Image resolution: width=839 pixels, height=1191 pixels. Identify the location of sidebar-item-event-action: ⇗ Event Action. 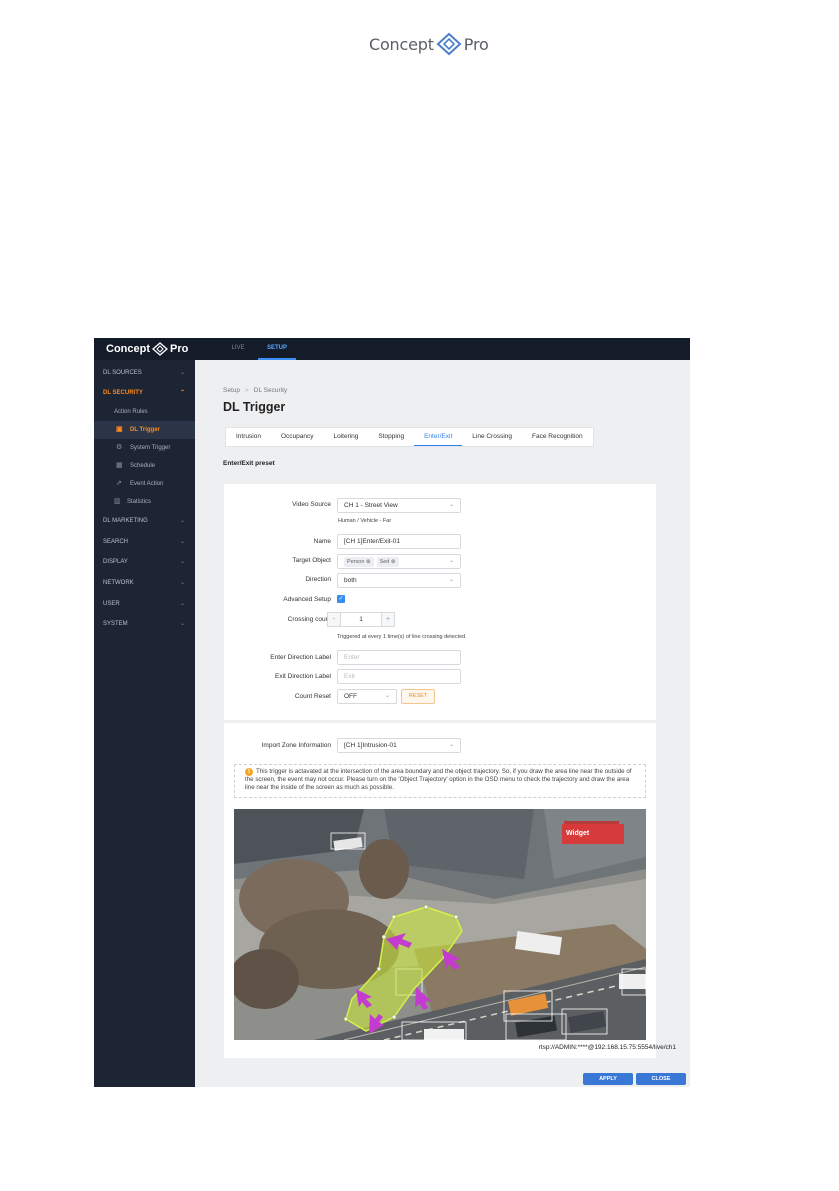
(144, 484).